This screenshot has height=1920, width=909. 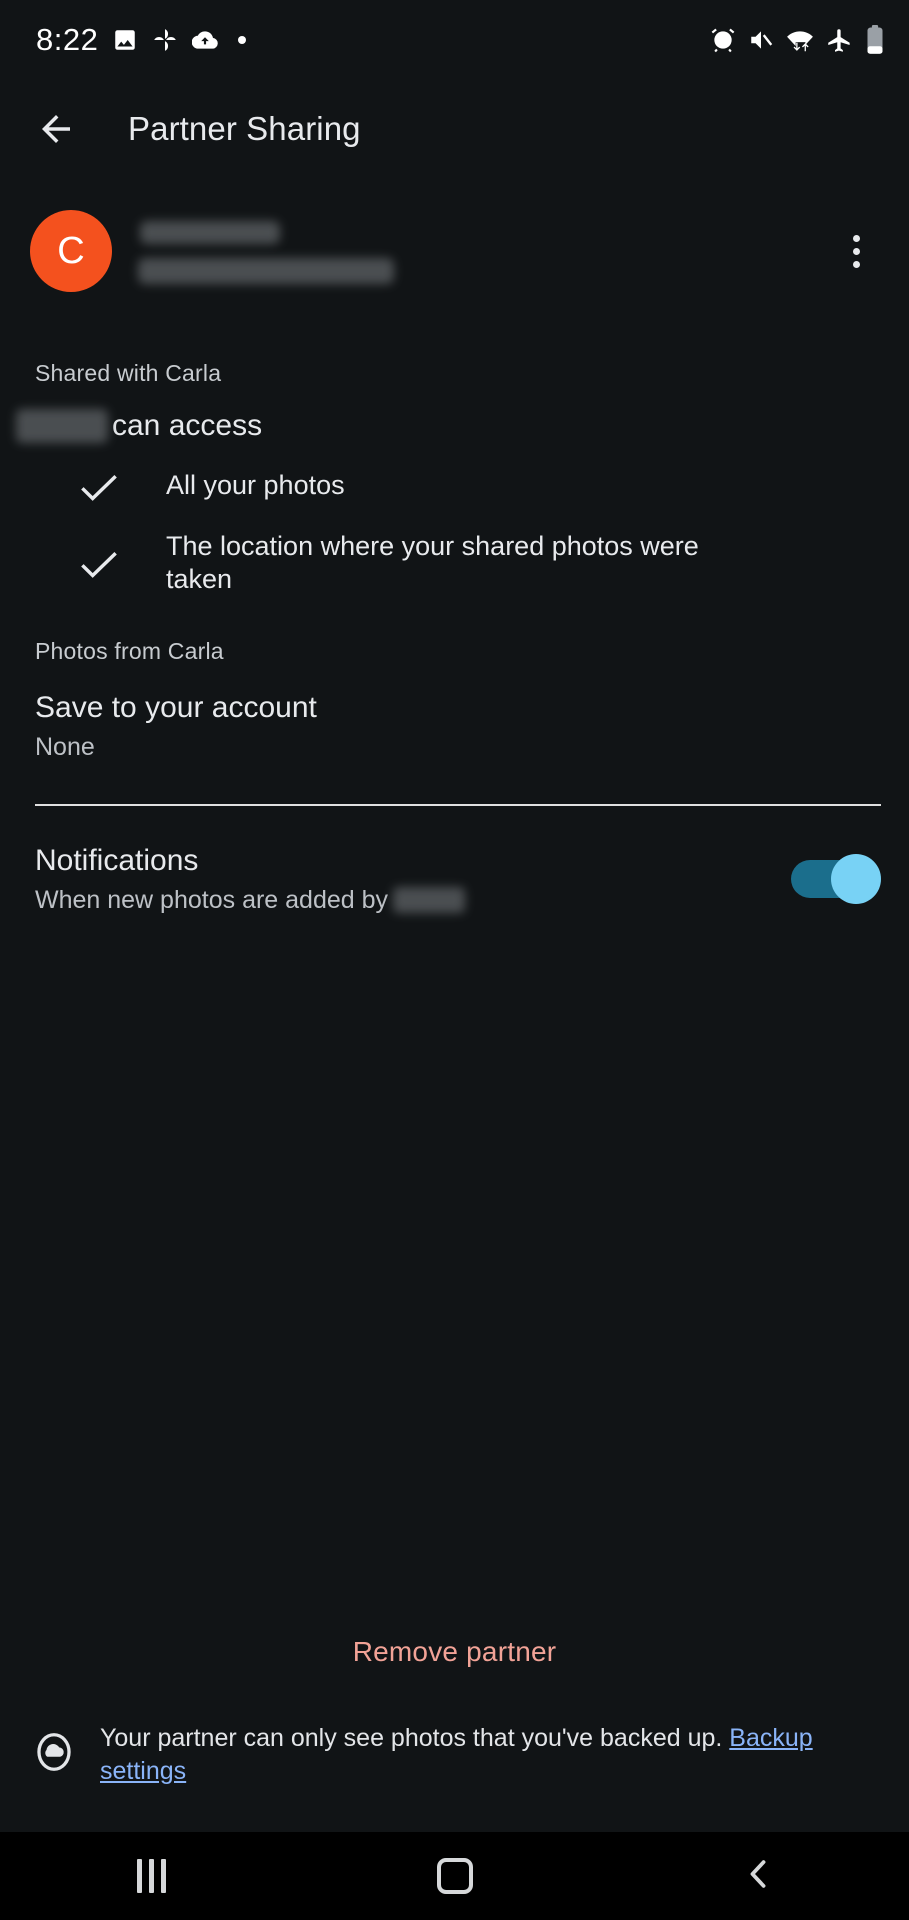 What do you see at coordinates (205, 40) in the screenshot?
I see `cloud-sync-icon` at bounding box center [205, 40].